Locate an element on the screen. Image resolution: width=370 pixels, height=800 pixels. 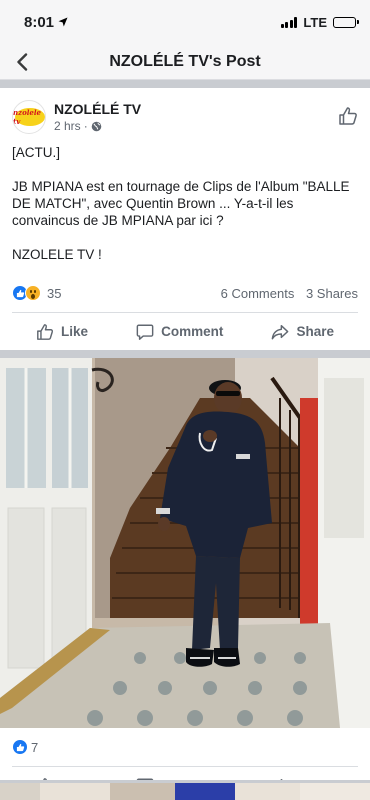
post-text-line: NZOLELE TV ! is located at coordinates (57, 254).